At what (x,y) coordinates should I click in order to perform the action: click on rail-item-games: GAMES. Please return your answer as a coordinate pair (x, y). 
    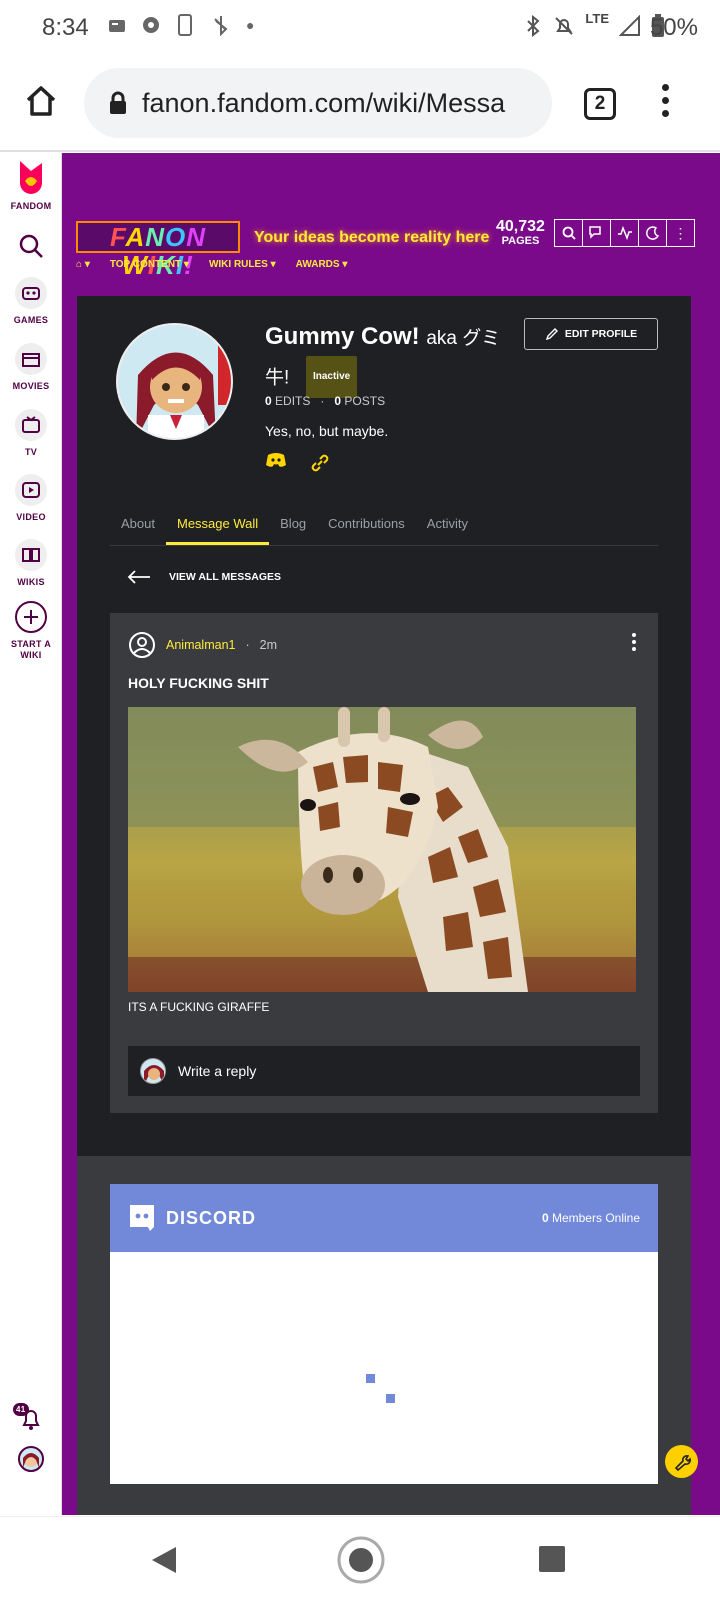
    Looking at the image, I should click on (31, 301).